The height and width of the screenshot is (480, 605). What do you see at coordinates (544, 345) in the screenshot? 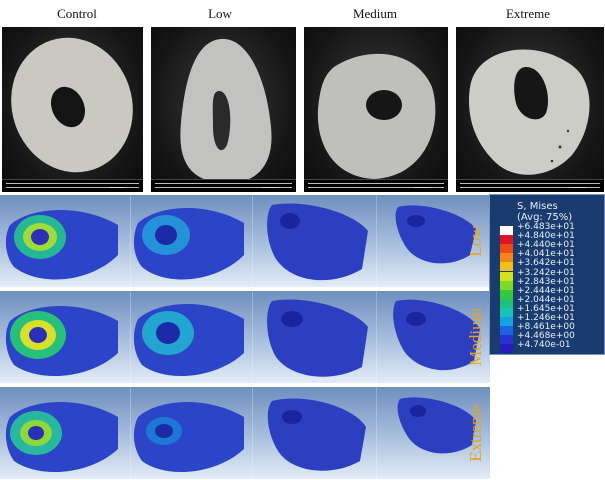
I see `legend-value: +4.740e-01` at bounding box center [544, 345].